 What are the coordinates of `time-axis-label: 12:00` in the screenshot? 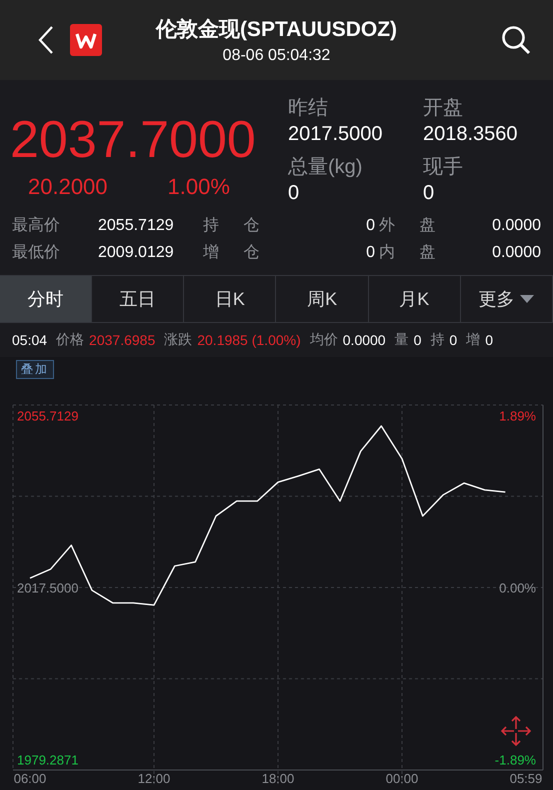 It's located at (154, 778).